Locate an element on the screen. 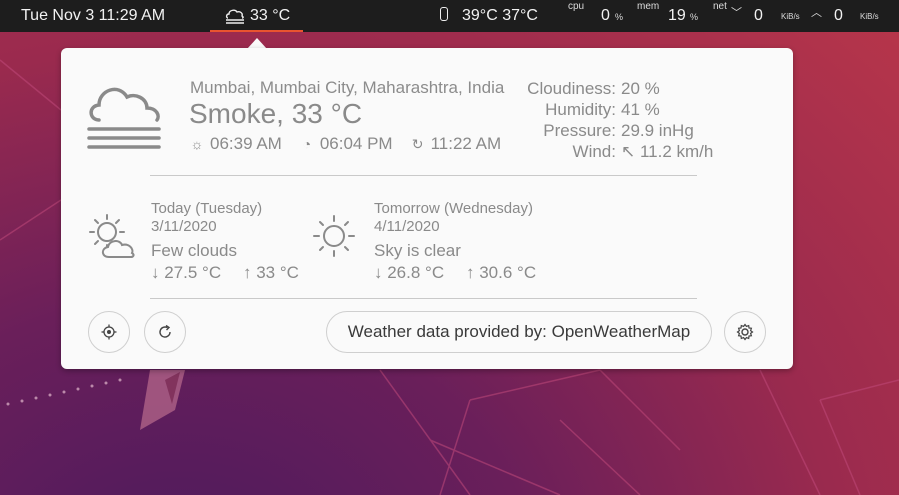 The width and height of the screenshot is (899, 495). locate-button is located at coordinates (109, 332).